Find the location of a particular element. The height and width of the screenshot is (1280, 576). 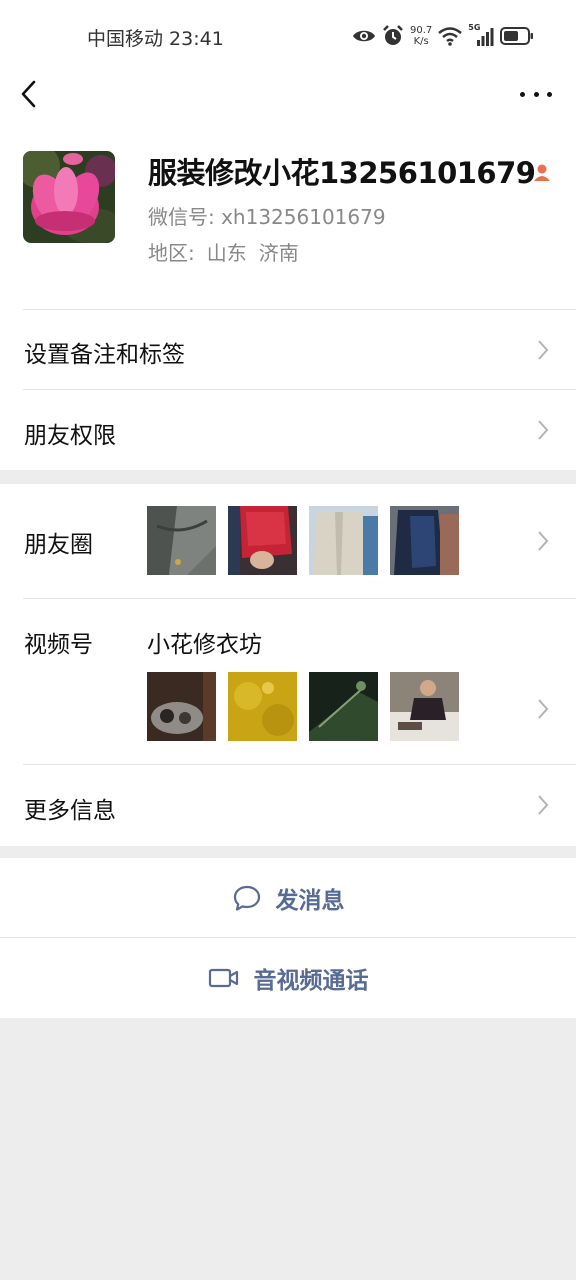

wifi-icon is located at coordinates (450, 36).